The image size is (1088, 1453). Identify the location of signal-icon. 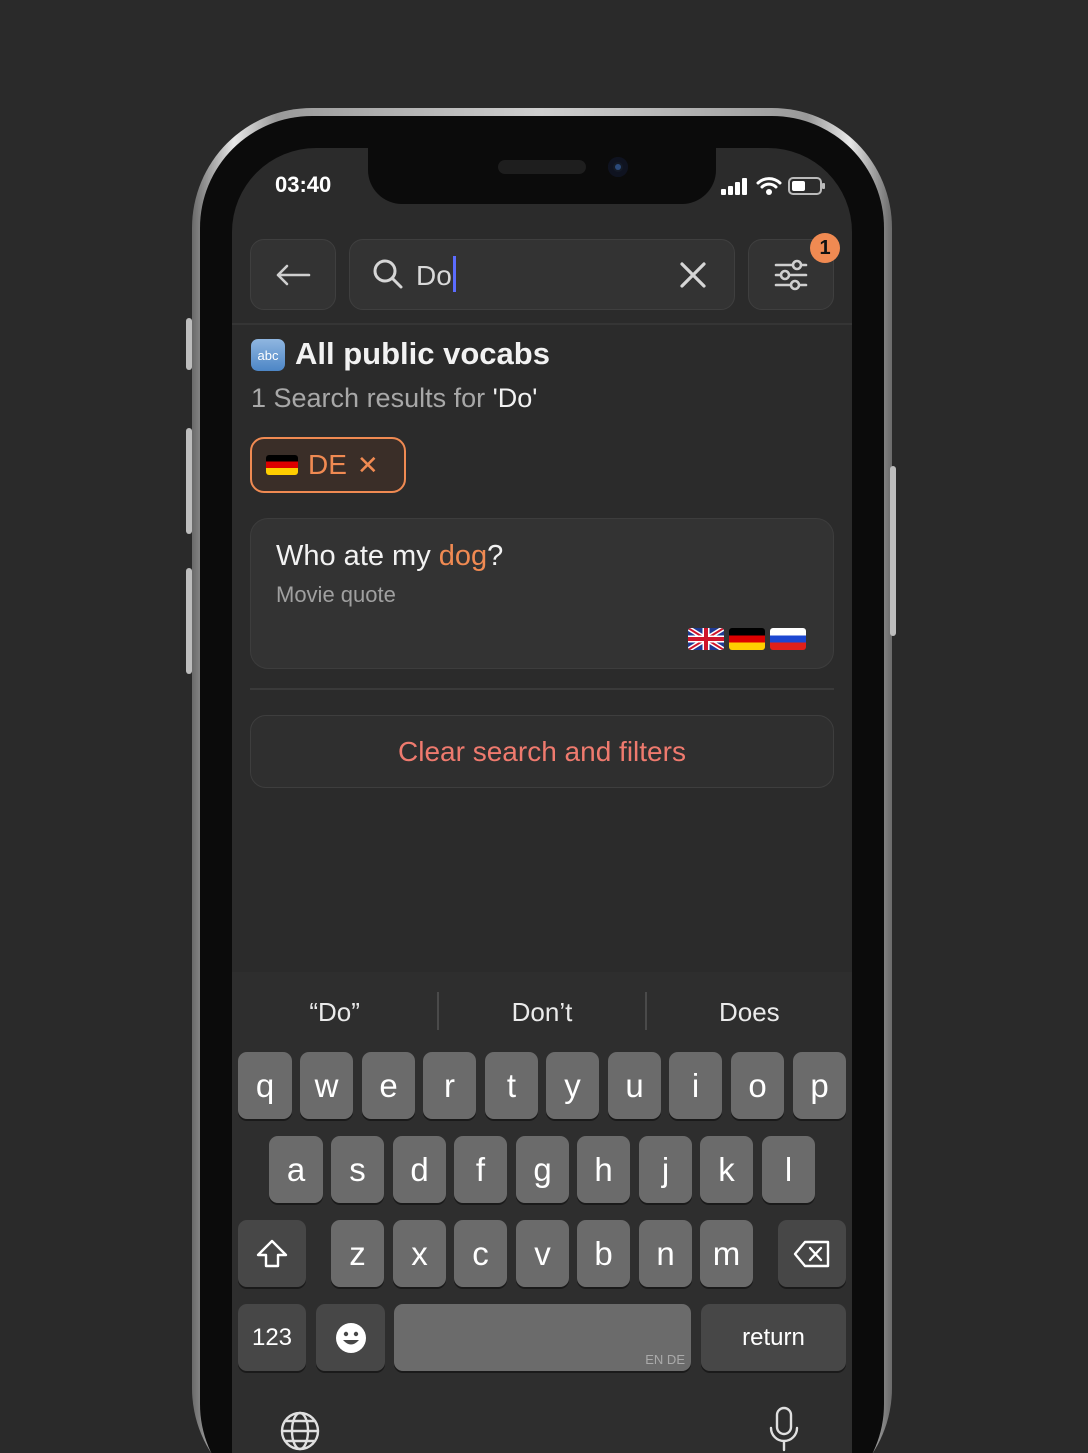
(734, 186).